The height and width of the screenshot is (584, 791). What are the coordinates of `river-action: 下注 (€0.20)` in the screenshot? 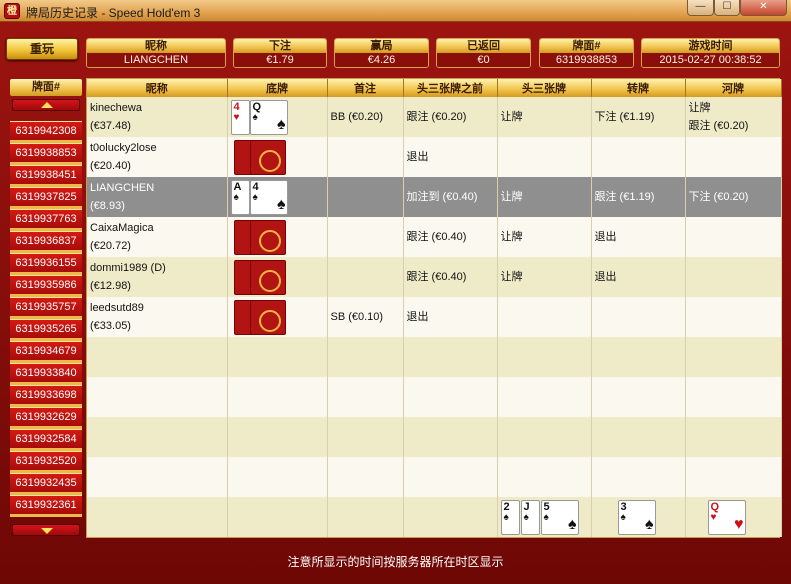 It's located at (718, 197).